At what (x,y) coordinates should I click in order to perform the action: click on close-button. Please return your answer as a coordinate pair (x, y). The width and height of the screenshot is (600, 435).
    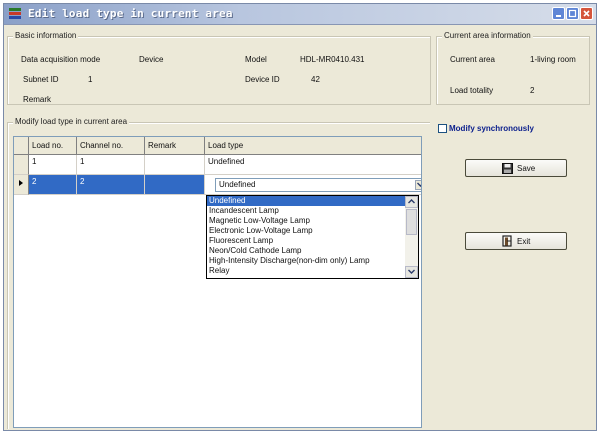
    Looking at the image, I should click on (586, 13).